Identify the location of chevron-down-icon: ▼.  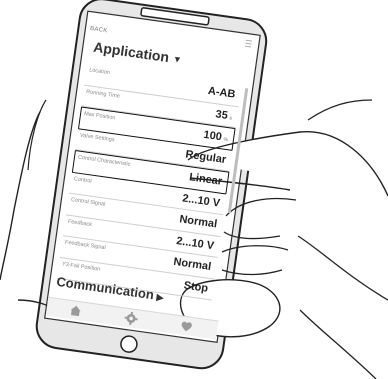
(177, 59).